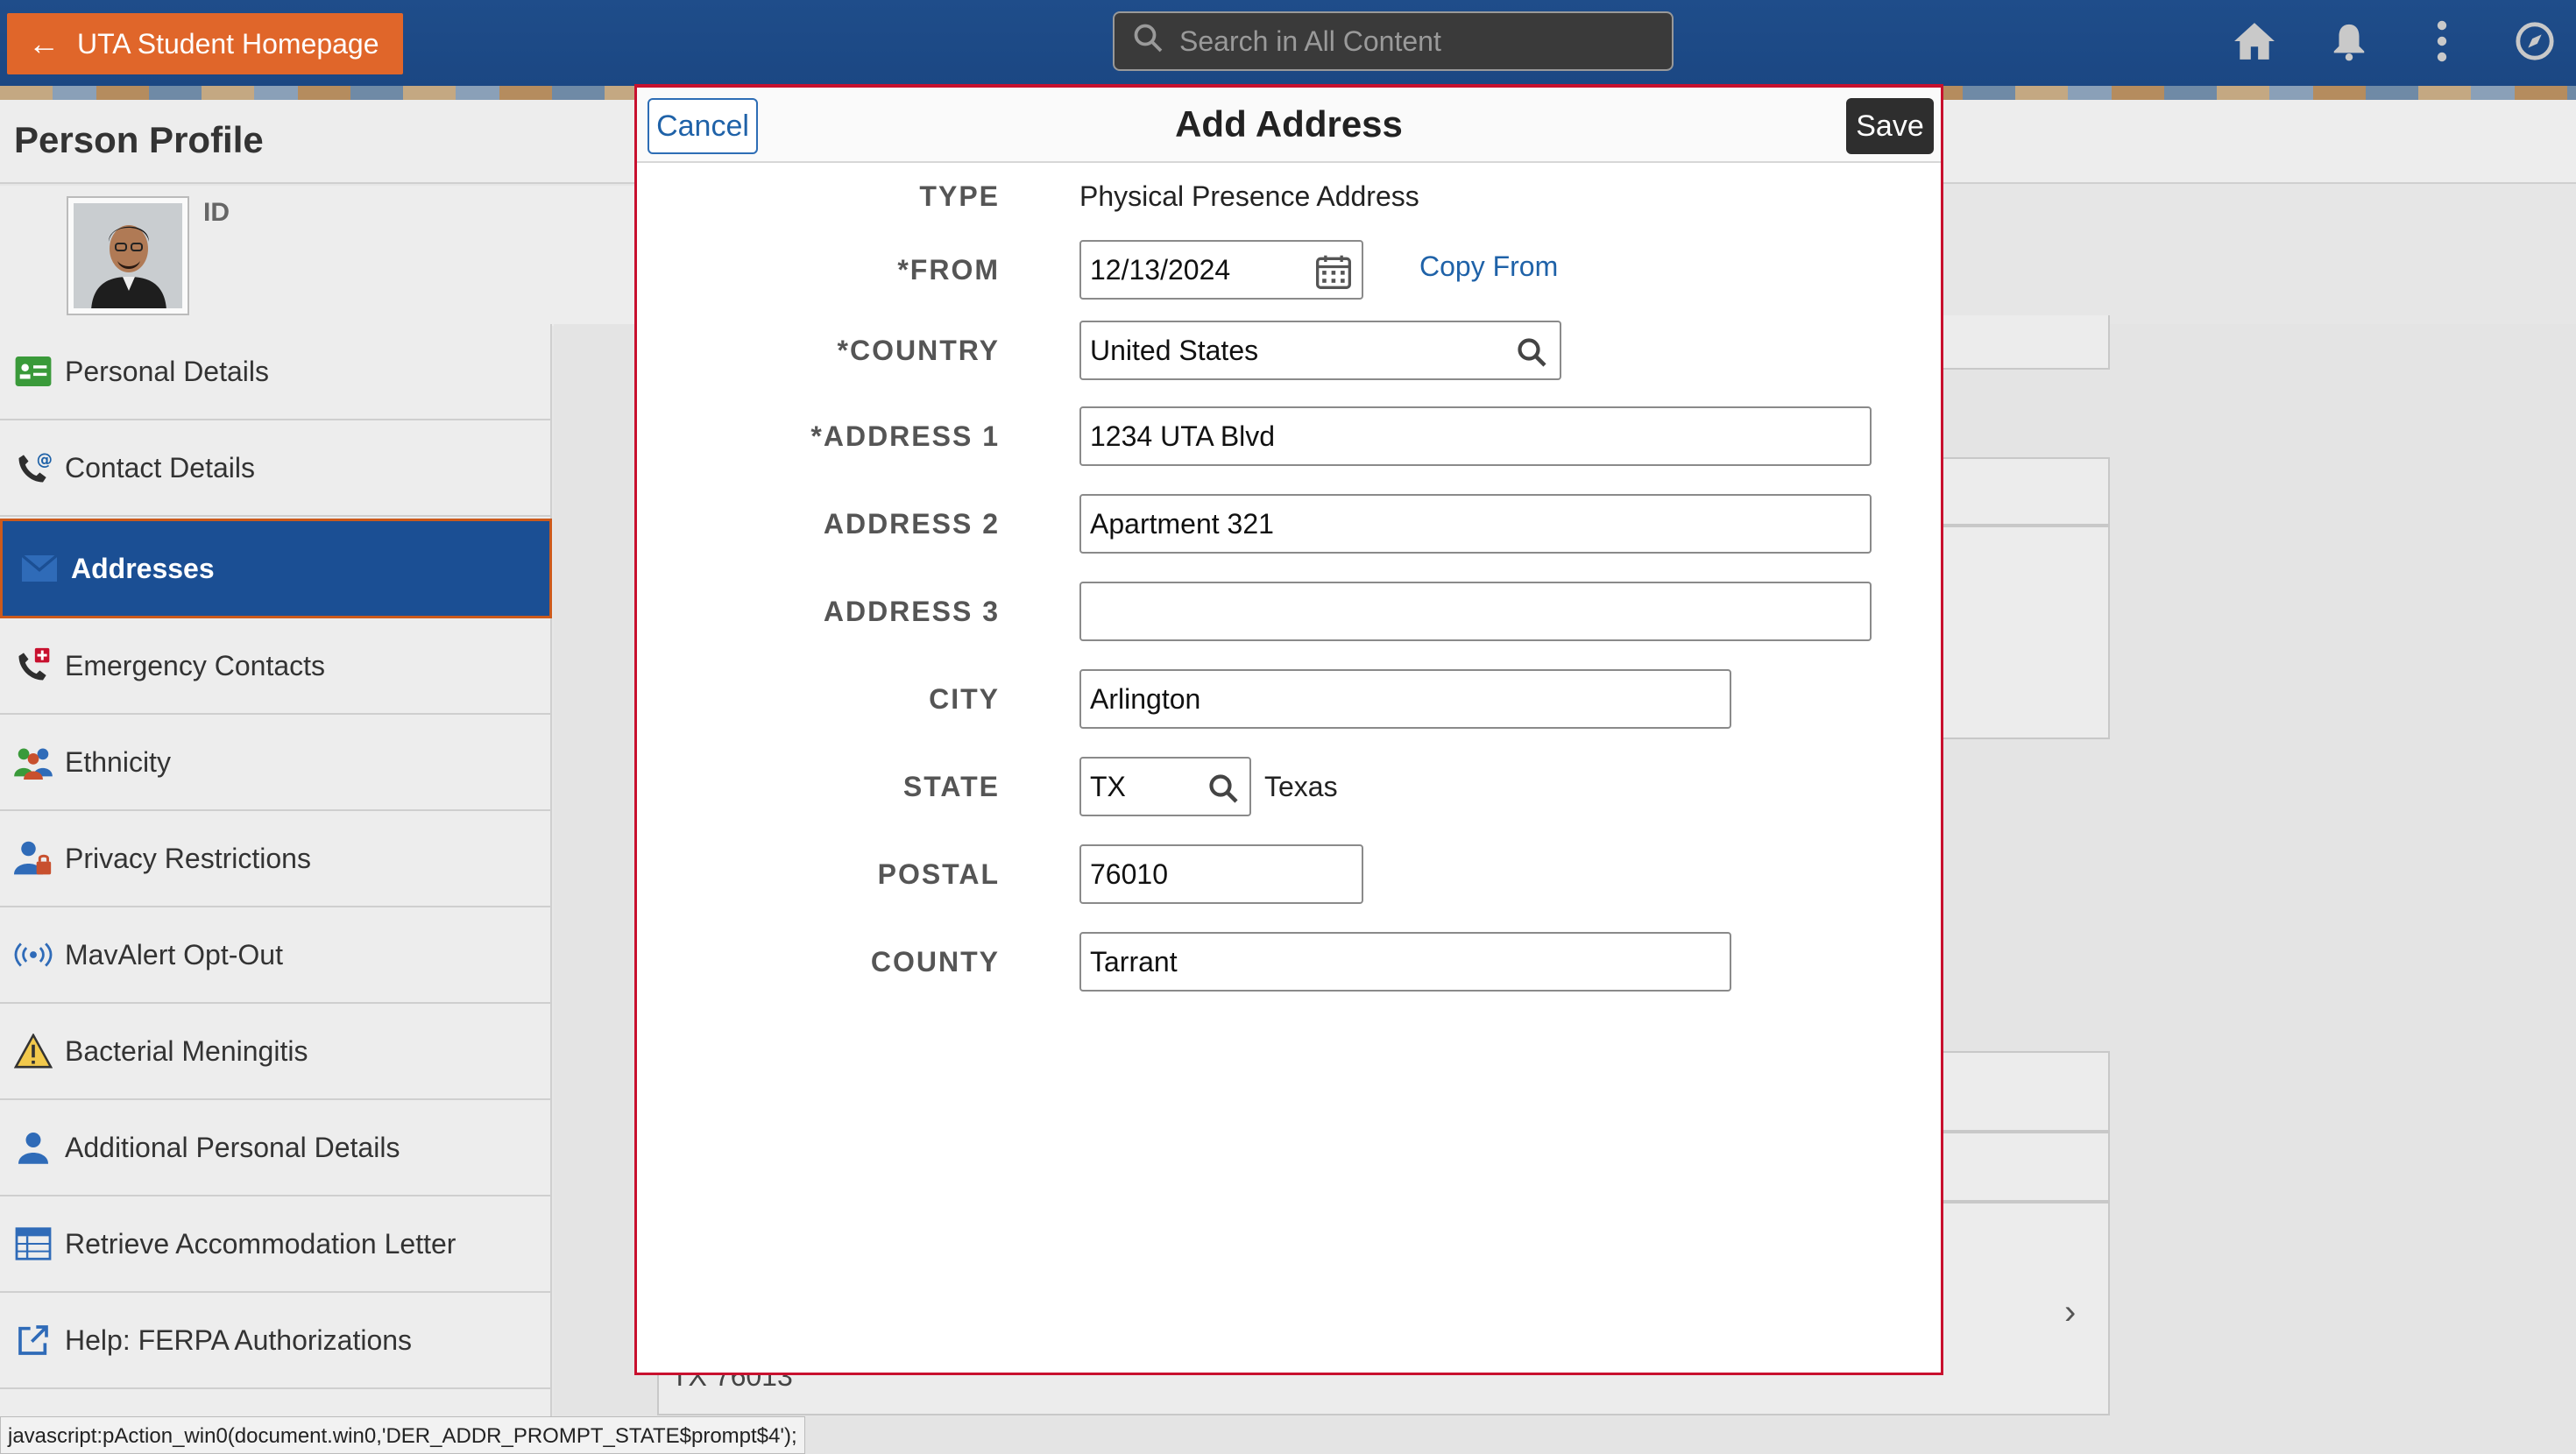  I want to click on profile-summary: ID, so click(319, 256).